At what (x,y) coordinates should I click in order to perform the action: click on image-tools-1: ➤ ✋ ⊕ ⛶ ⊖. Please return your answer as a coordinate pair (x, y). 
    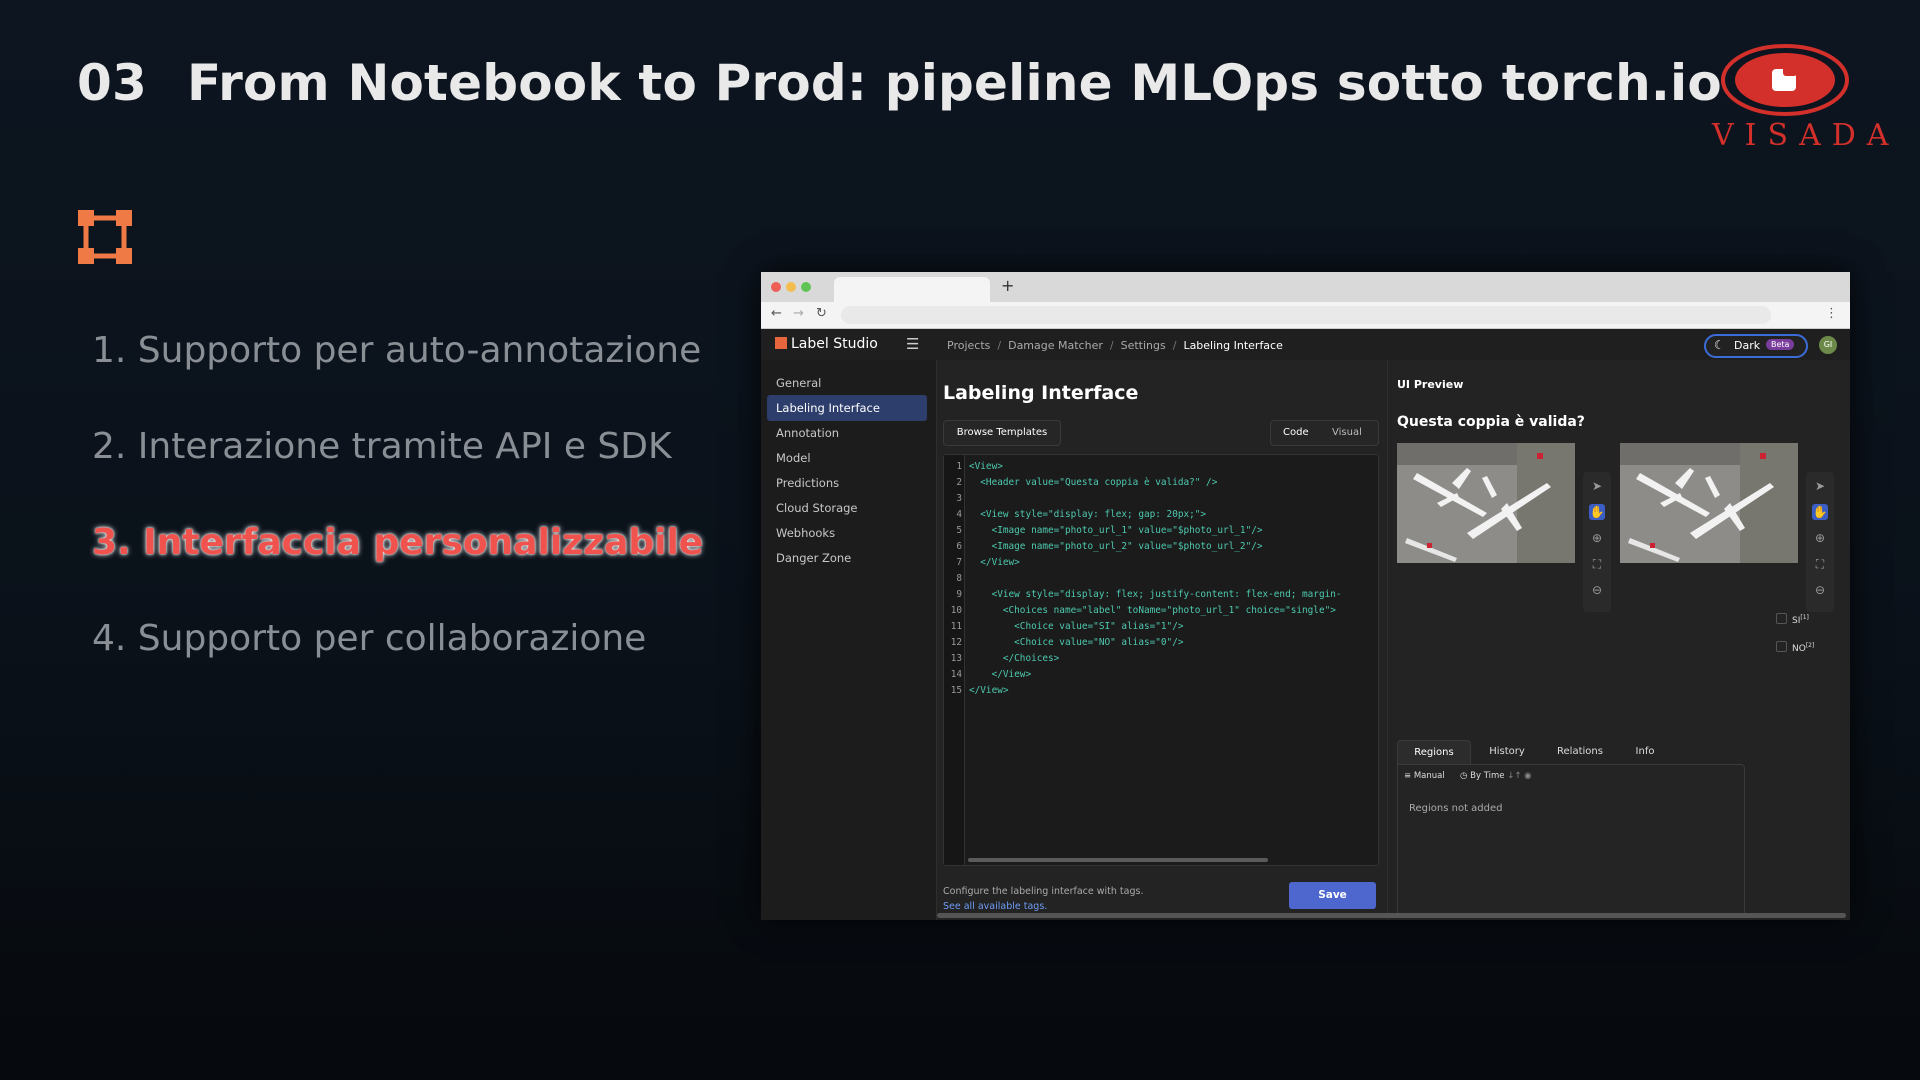
    Looking at the image, I should click on (1597, 542).